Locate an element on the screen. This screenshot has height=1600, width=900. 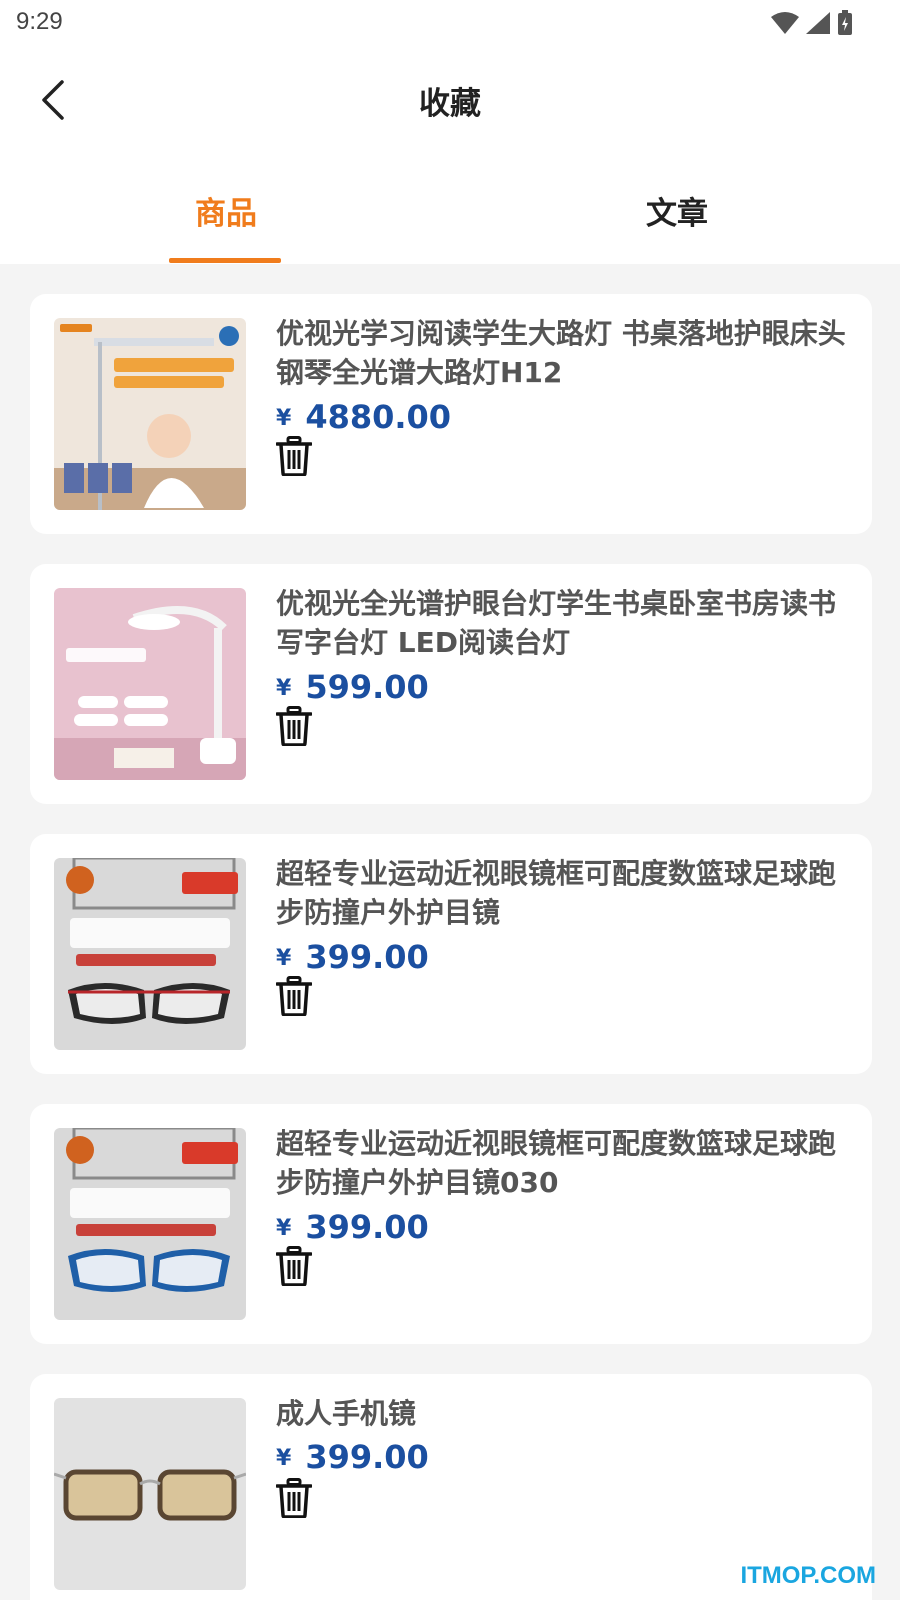
price-value: 599.00 is located at coordinates (367, 687).